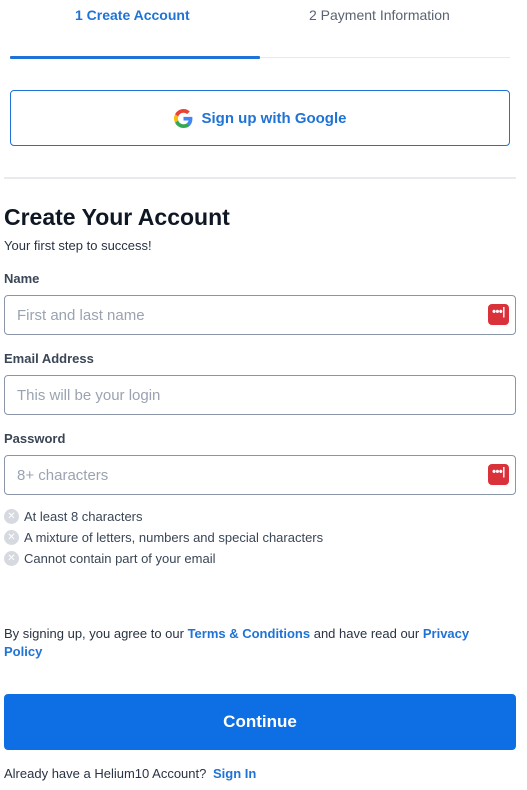  What do you see at coordinates (183, 118) in the screenshot?
I see `google-icon` at bounding box center [183, 118].